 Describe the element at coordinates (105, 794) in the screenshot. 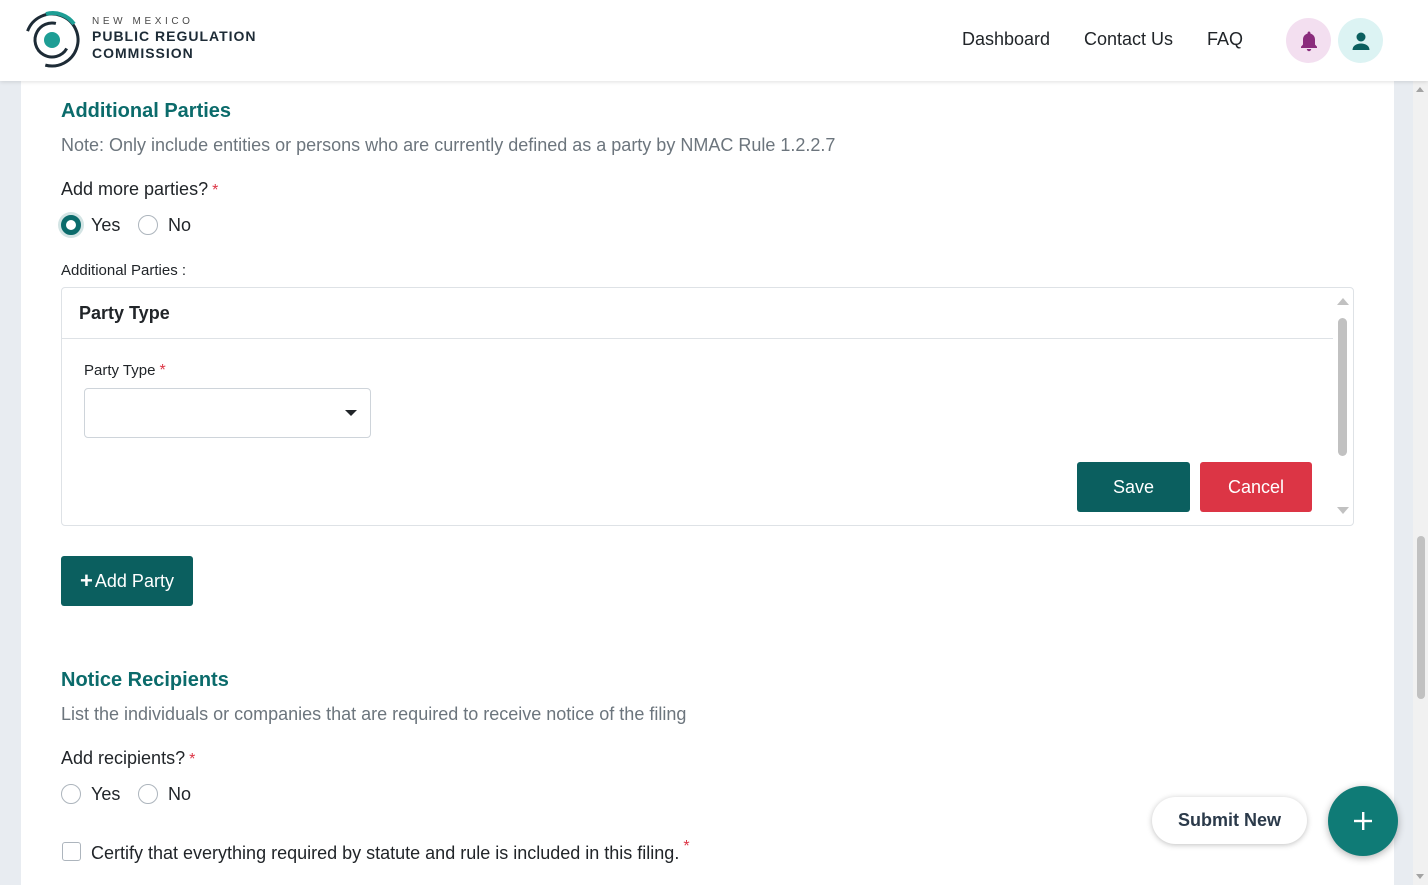

I see `add-recipients-yes-label: Yes` at that location.